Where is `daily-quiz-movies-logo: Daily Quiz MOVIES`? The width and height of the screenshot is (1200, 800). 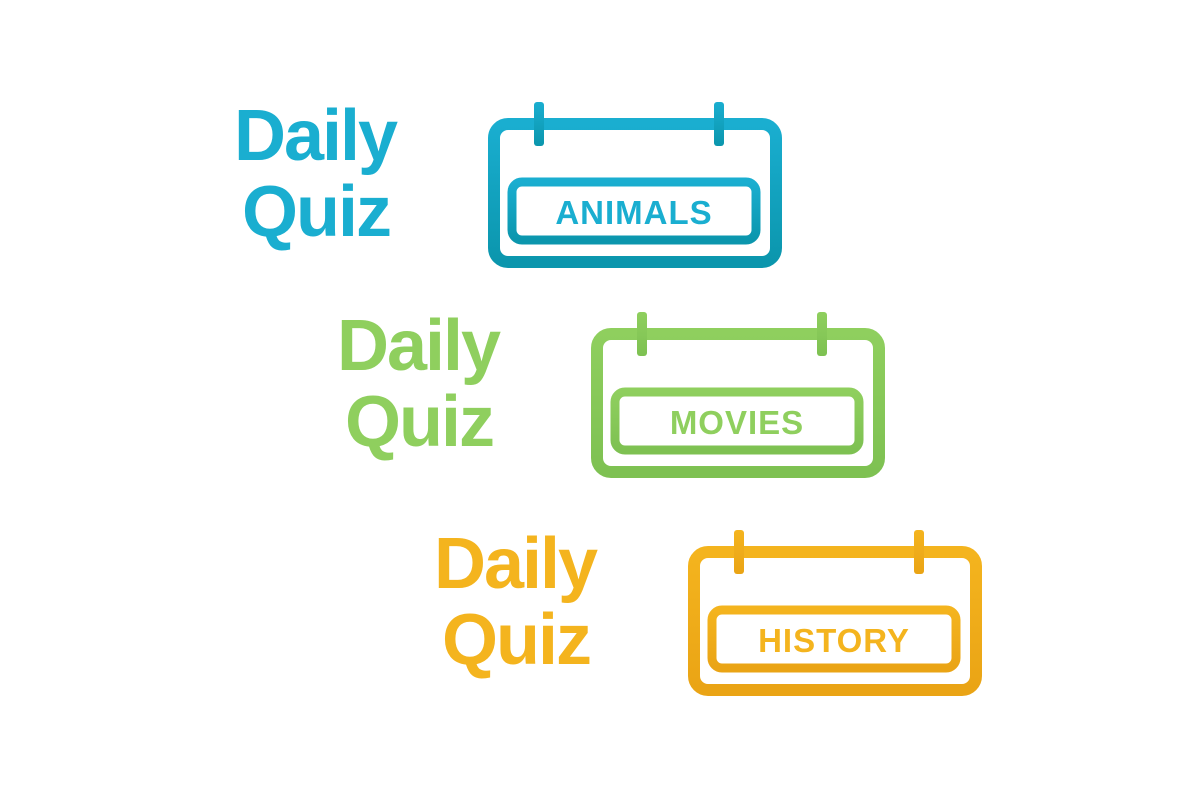 daily-quiz-movies-logo: Daily Quiz MOVIES is located at coordinates (617, 398).